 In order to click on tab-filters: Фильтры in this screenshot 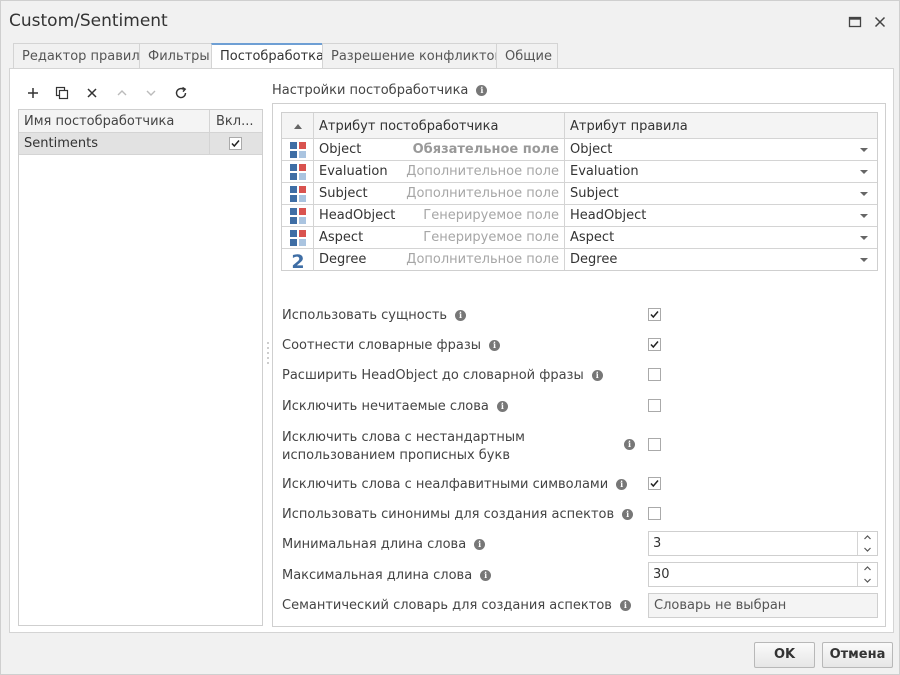, I will do `click(175, 56)`.